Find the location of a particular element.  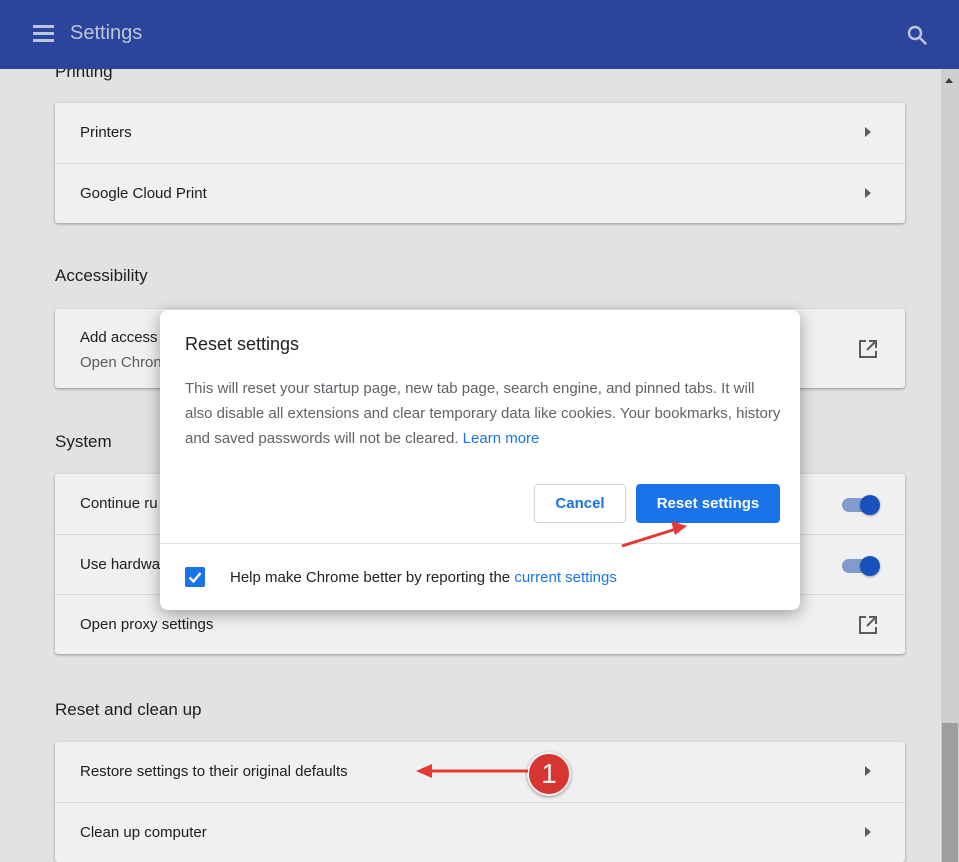

report-settings-checkbox is located at coordinates (195, 577).